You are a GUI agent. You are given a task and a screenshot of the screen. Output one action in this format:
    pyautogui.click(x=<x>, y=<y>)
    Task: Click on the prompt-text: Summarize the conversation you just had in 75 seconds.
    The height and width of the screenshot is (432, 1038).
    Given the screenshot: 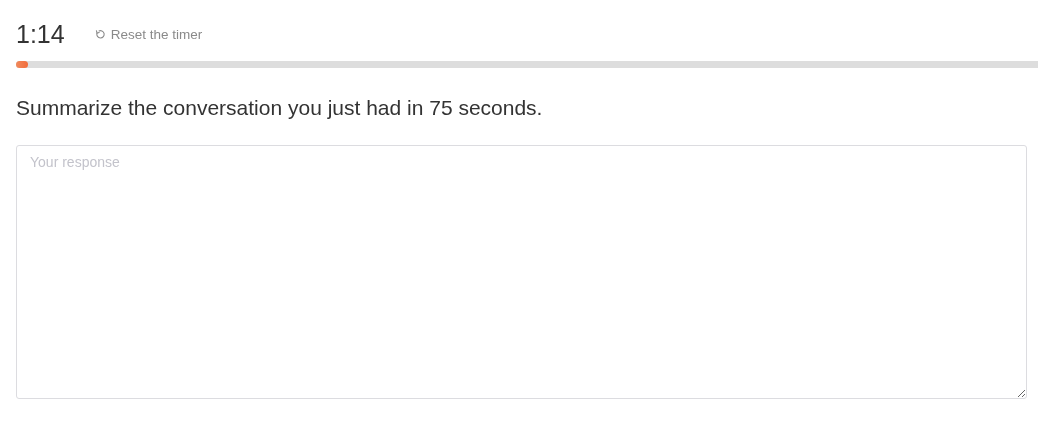 What is the action you would take?
    pyautogui.click(x=280, y=108)
    